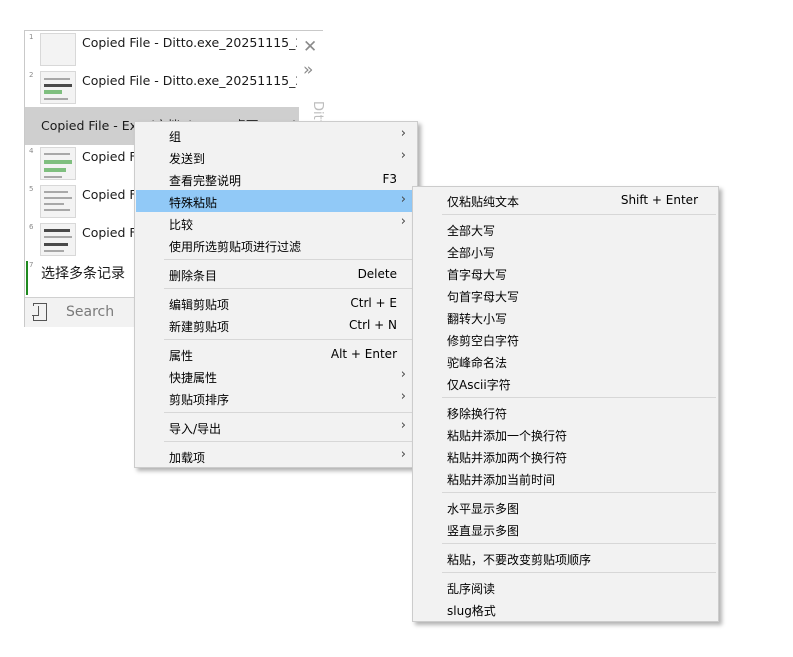 The height and width of the screenshot is (657, 793). What do you see at coordinates (659, 200) in the screenshot?
I see `menu-item-shortcut: Shift + Enter` at bounding box center [659, 200].